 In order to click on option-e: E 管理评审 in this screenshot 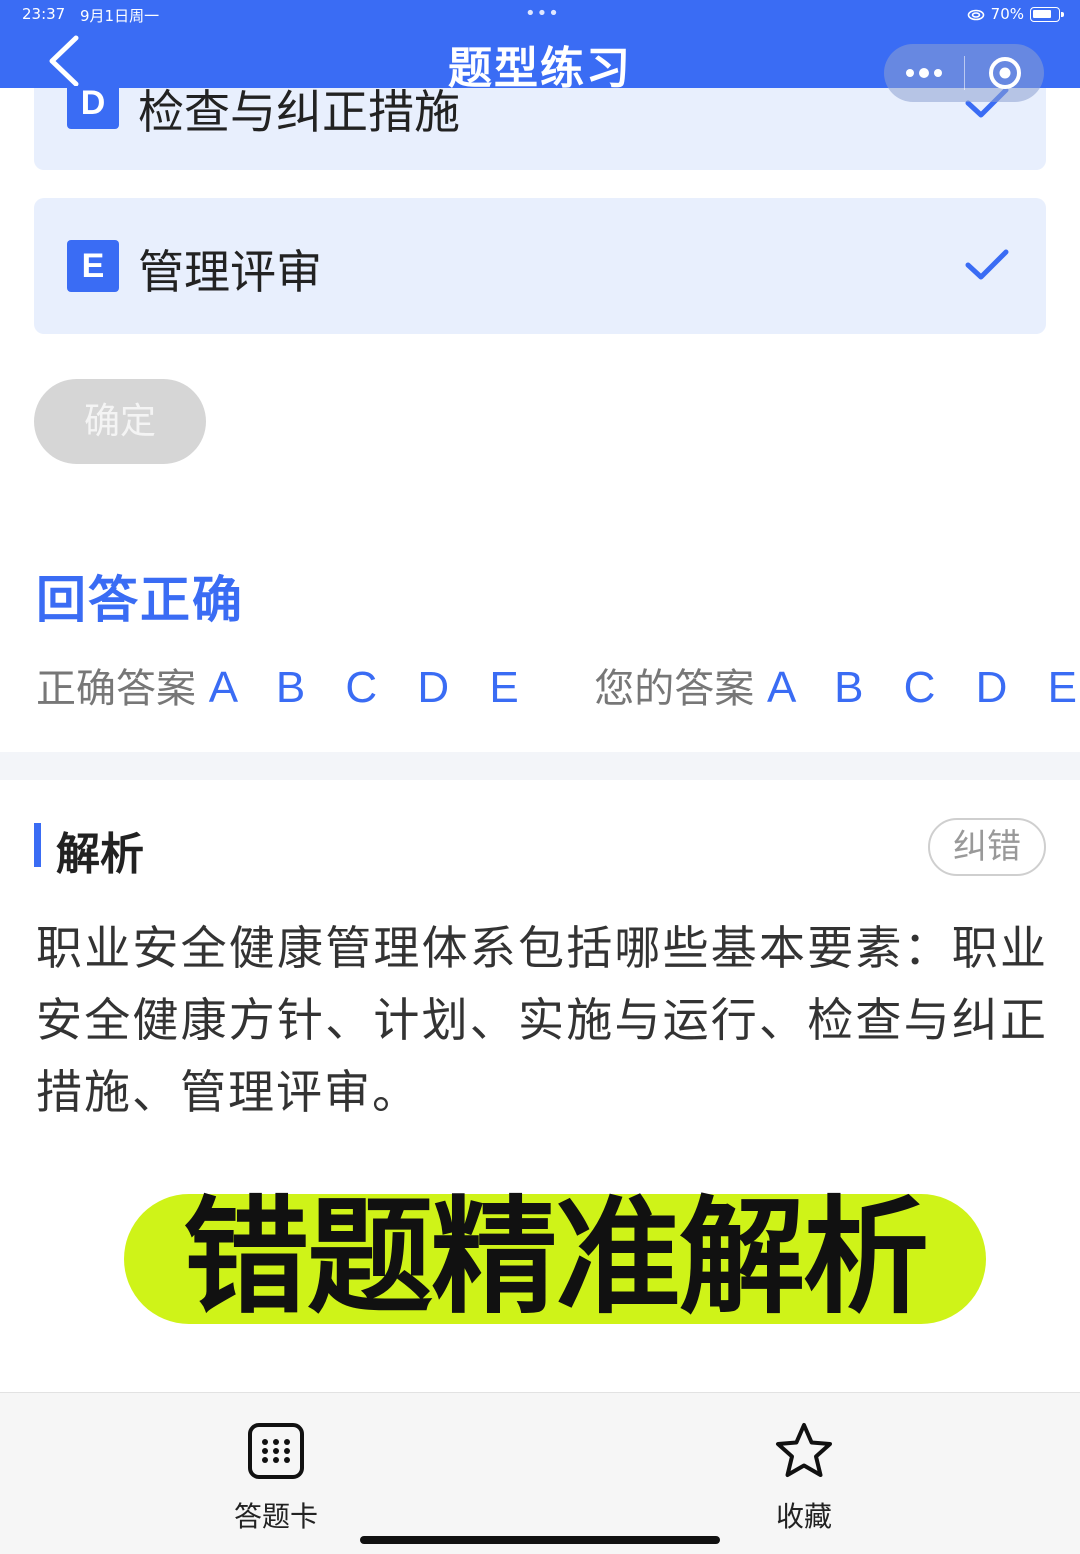, I will do `click(540, 266)`.